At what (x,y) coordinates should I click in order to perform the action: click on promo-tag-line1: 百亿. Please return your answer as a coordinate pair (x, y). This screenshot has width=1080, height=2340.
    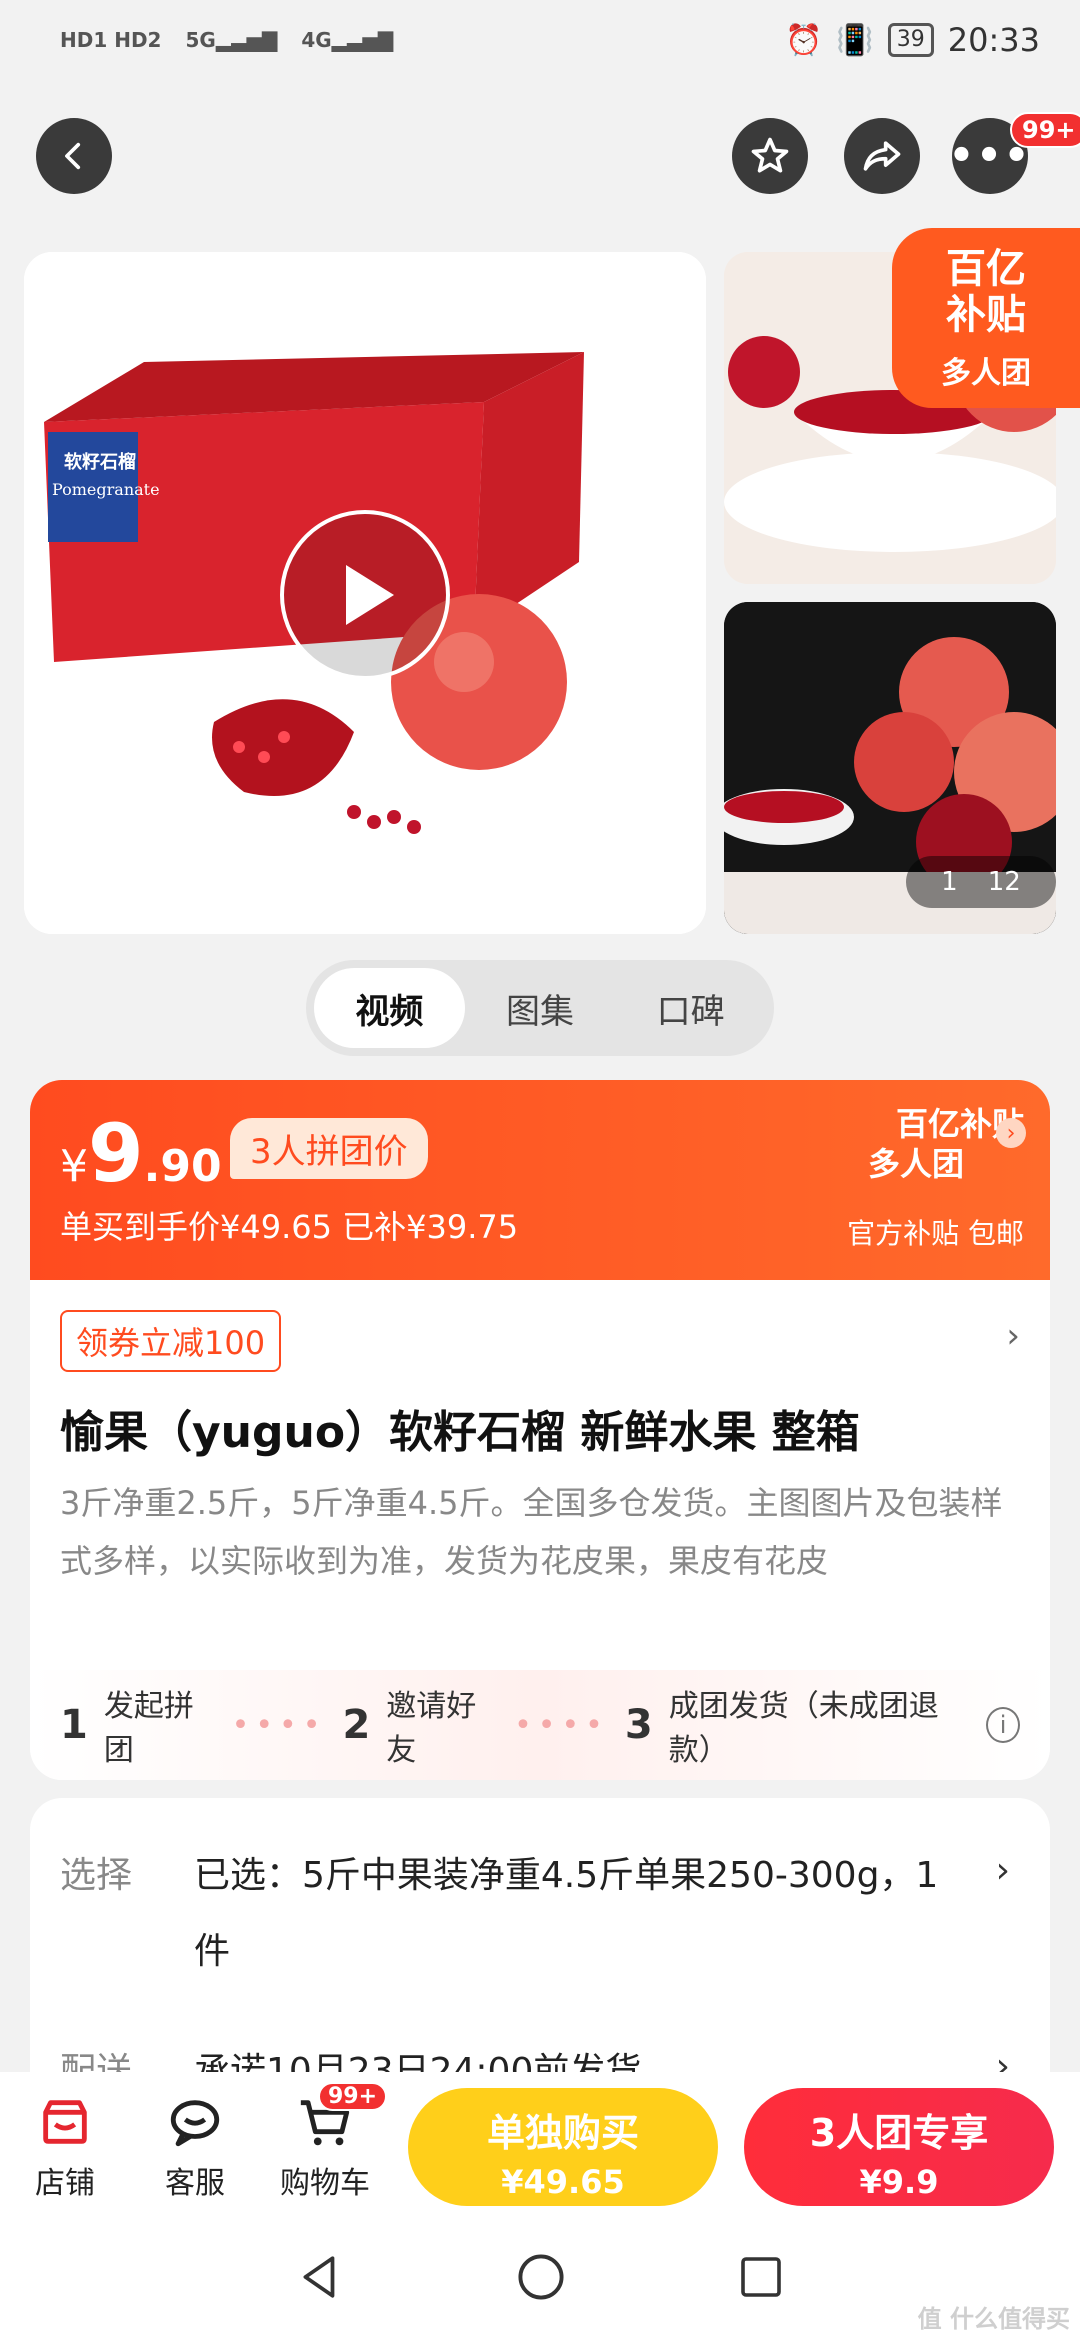
    Looking at the image, I should click on (986, 269).